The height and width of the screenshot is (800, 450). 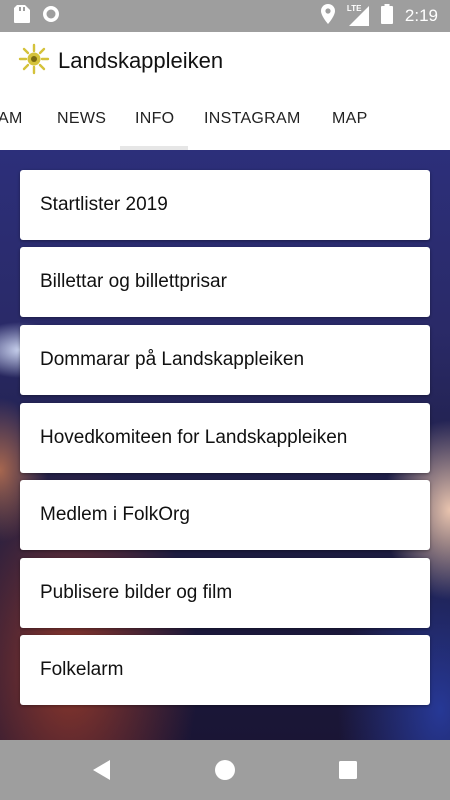 I want to click on back-icon, so click(x=102, y=770).